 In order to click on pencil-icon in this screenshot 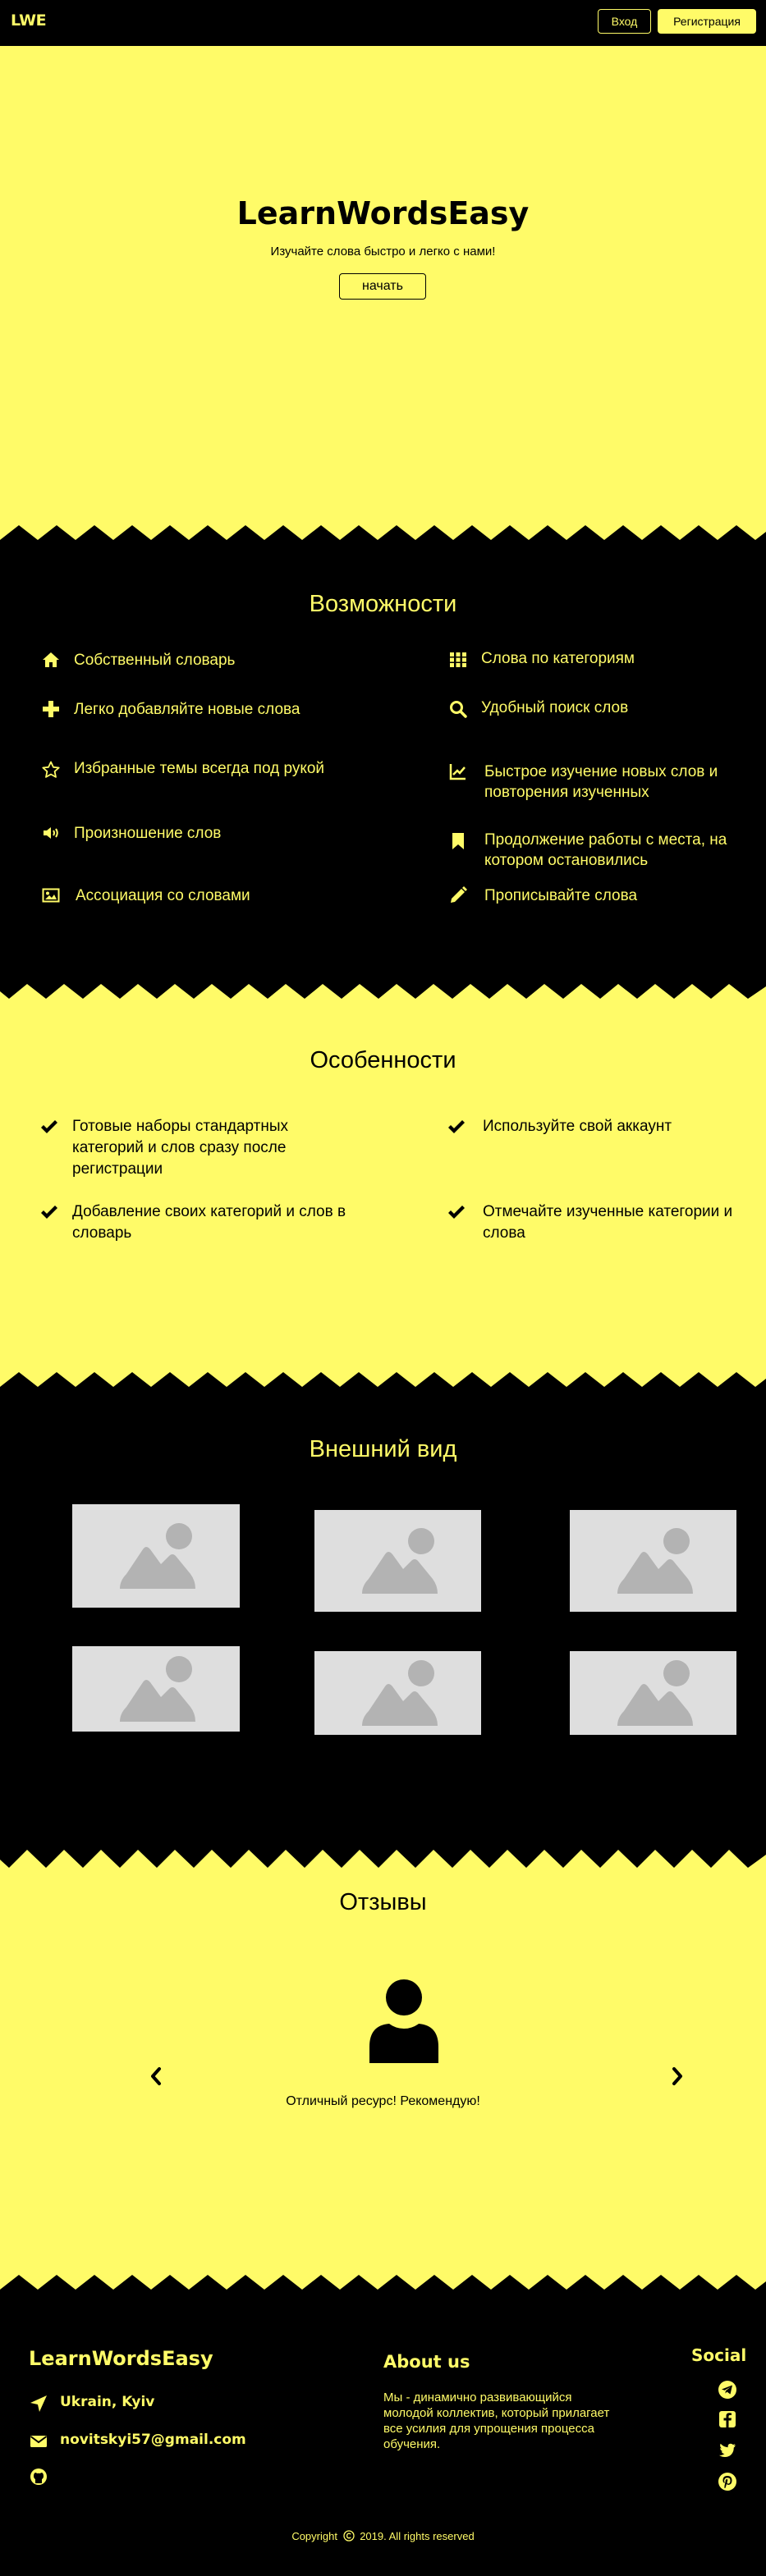, I will do `click(459, 894)`.